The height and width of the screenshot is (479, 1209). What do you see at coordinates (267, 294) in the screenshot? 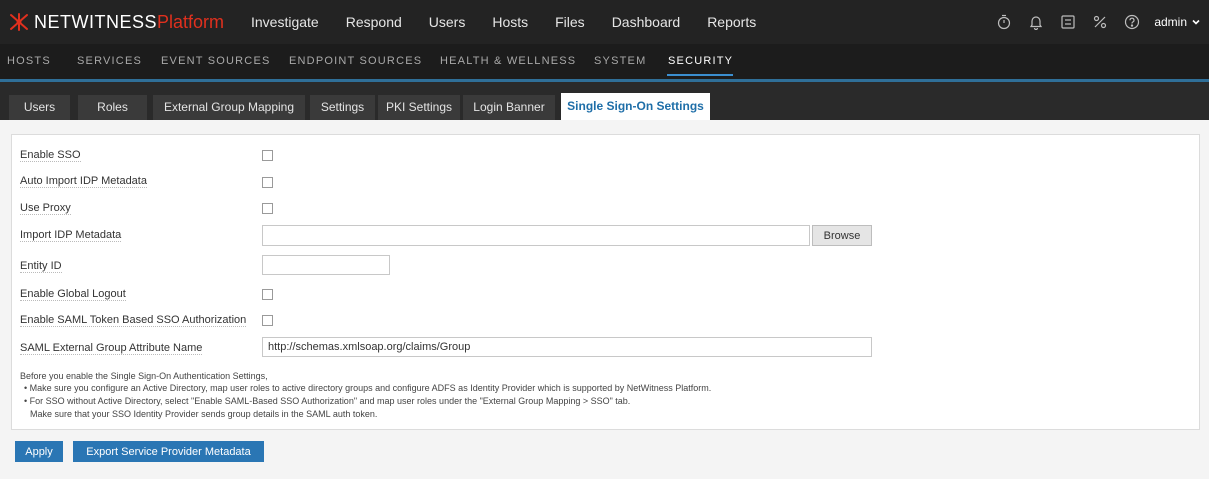
I see `enable-global-logout-checkbox` at bounding box center [267, 294].